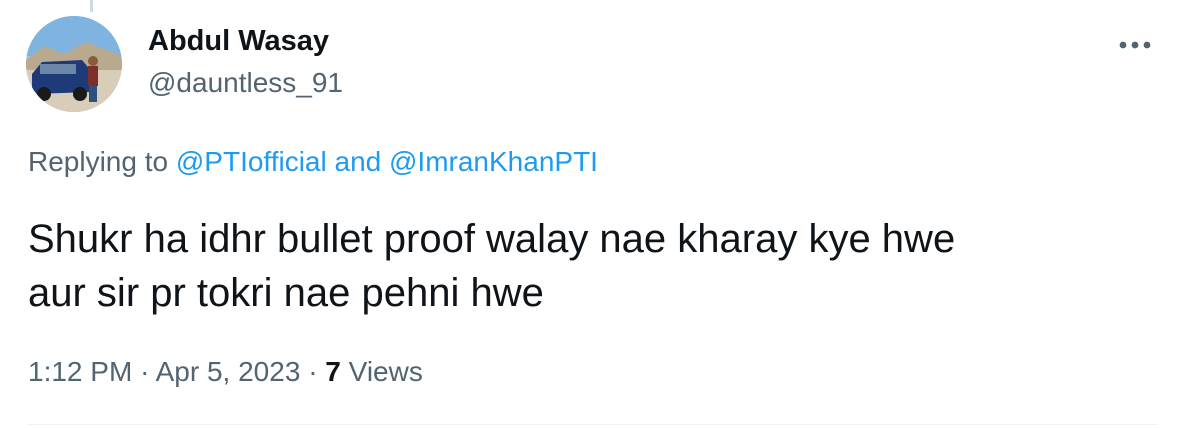  I want to click on thread-connector-line, so click(91, 6).